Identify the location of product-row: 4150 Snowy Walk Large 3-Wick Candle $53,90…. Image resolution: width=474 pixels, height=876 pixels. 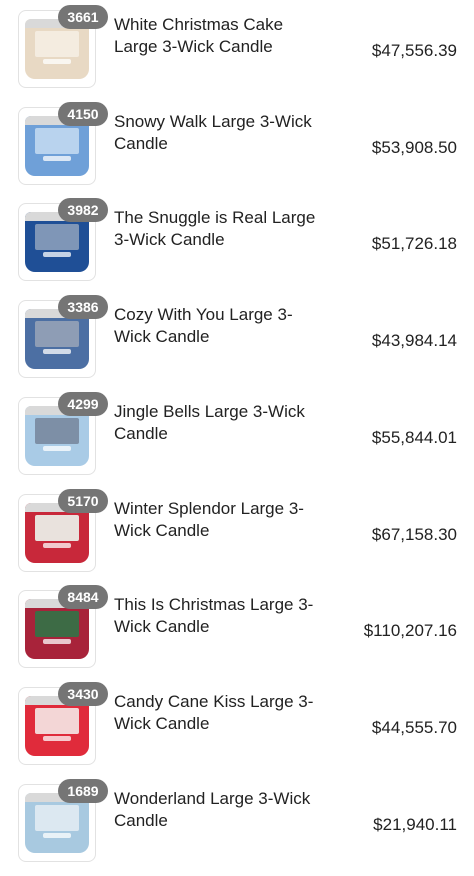
(237, 145).